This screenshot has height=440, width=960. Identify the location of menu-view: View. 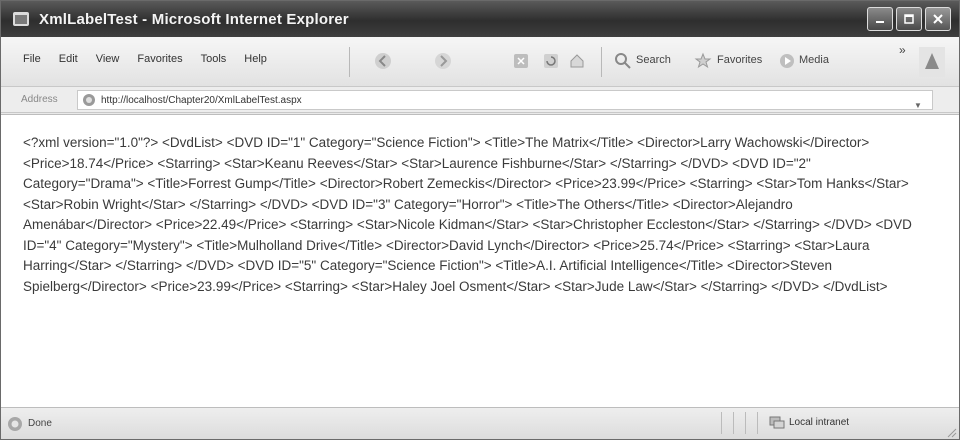
(108, 59).